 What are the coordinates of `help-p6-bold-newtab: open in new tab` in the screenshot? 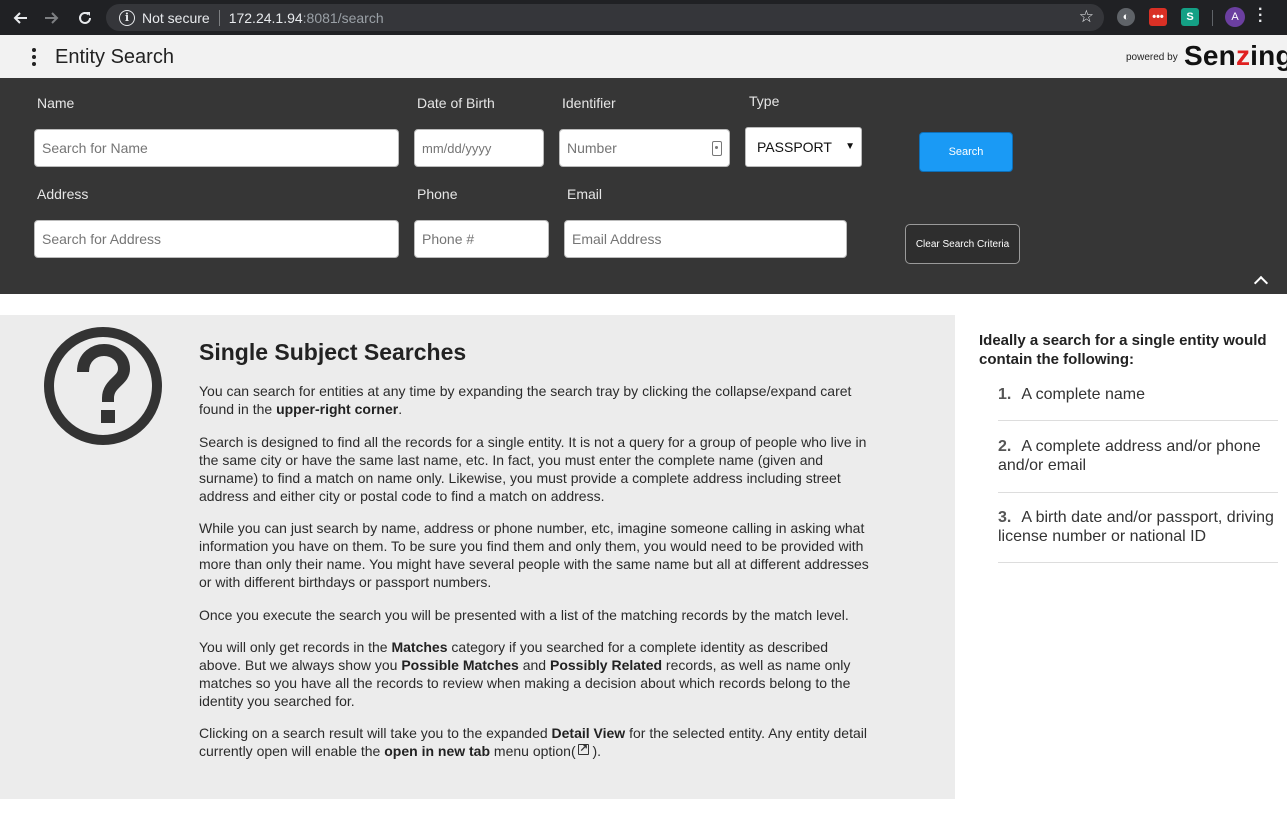 It's located at (437, 751).